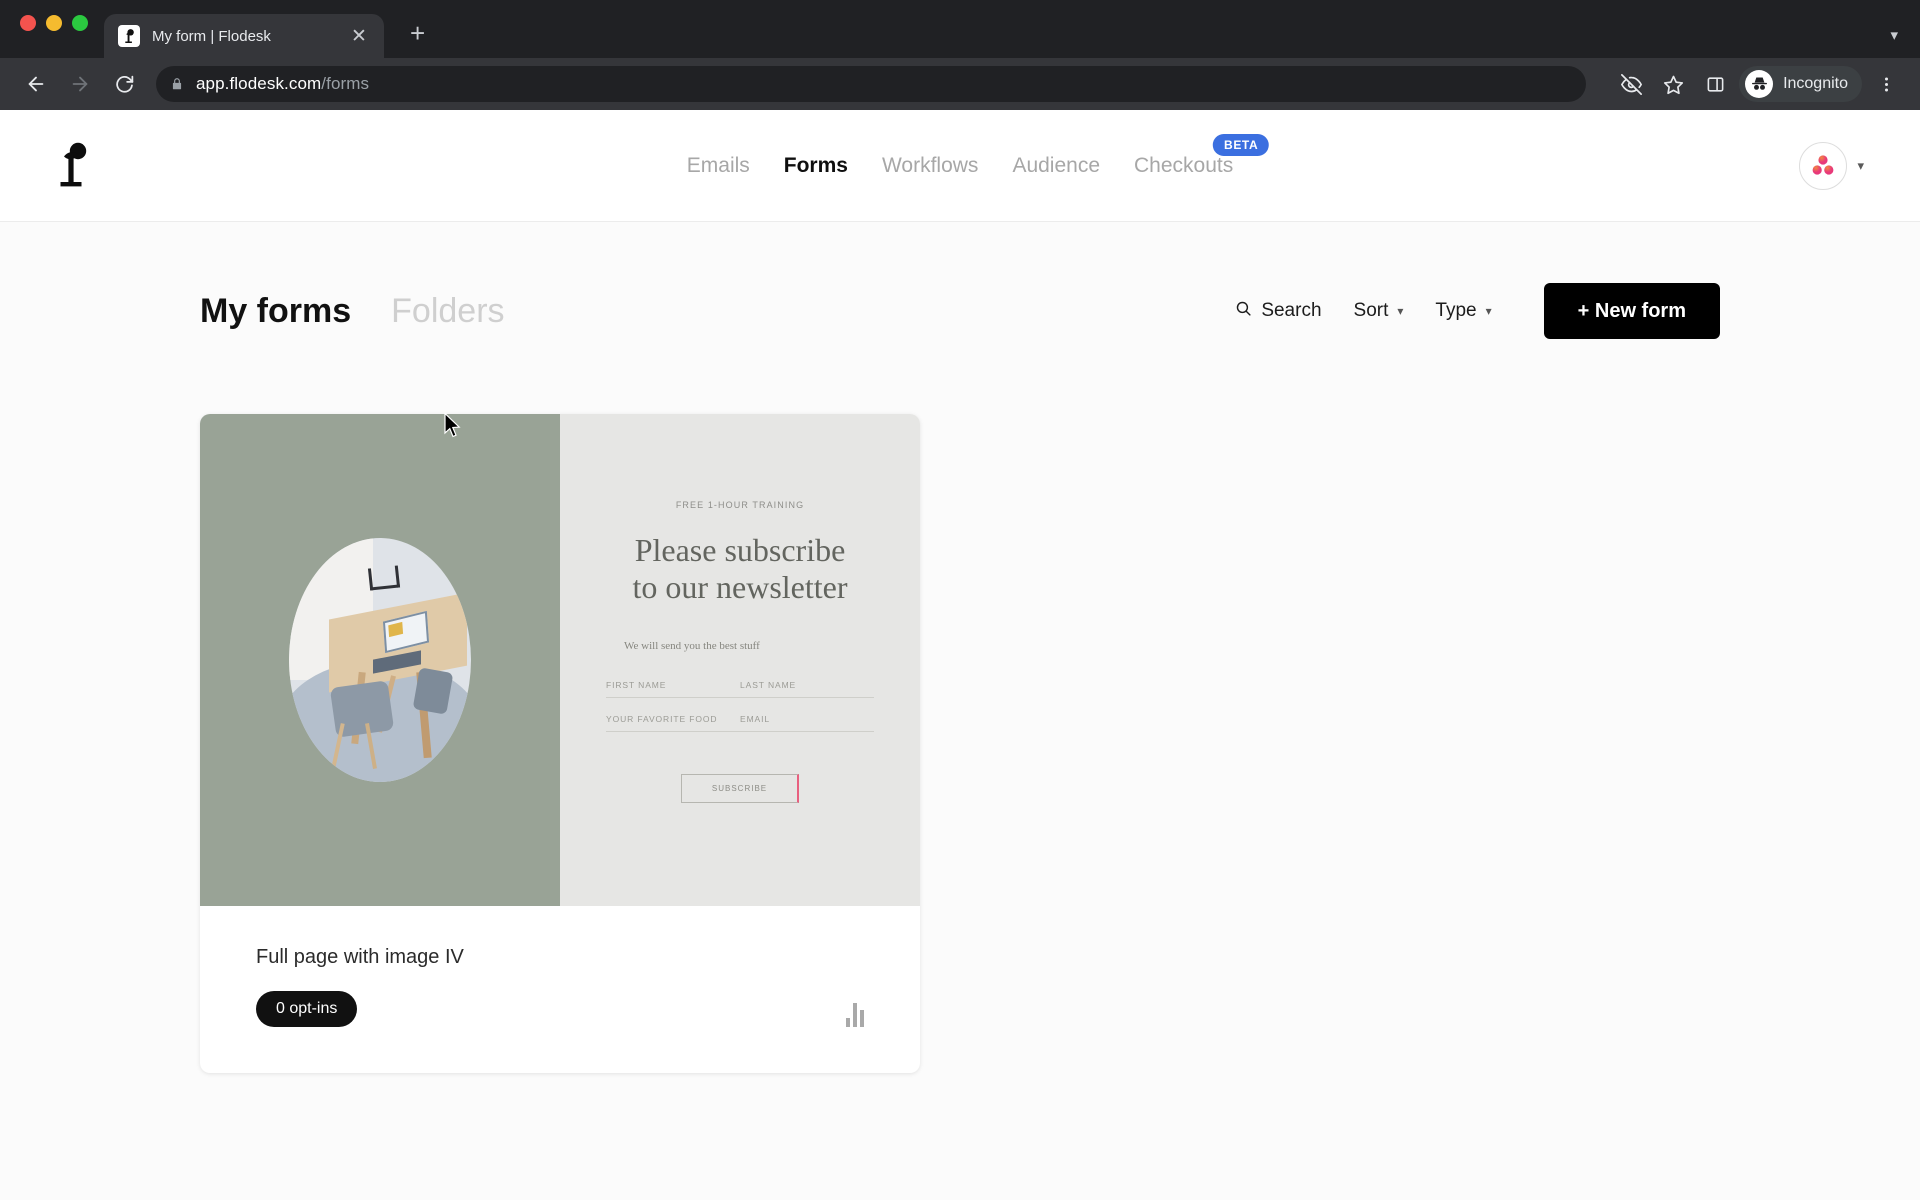 The height and width of the screenshot is (1200, 1920). Describe the element at coordinates (54, 23) in the screenshot. I see `minimize-window-button` at that location.